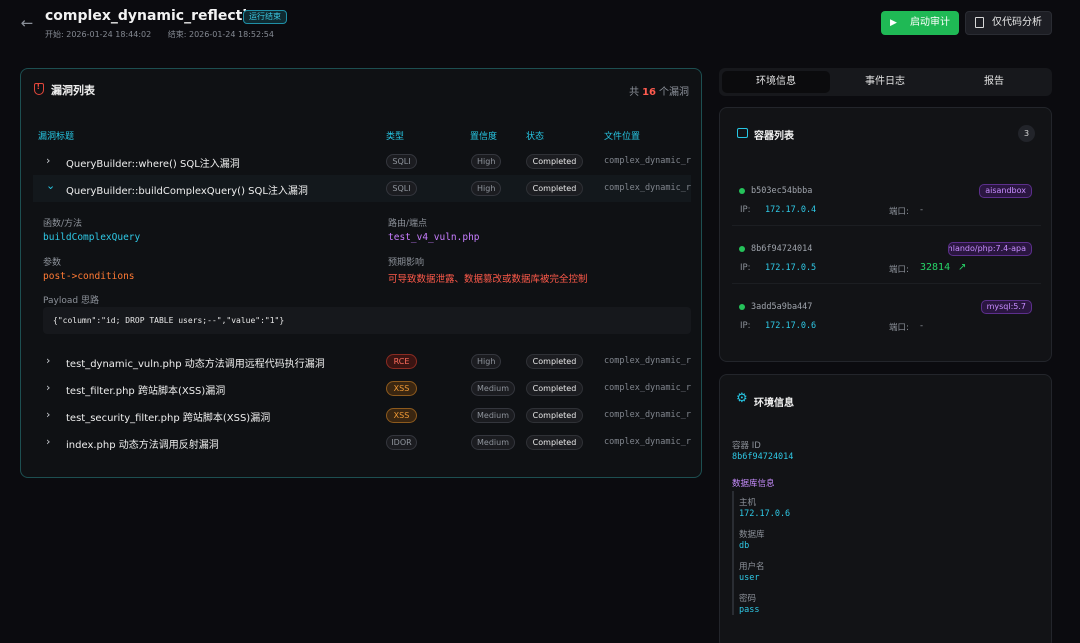  I want to click on type-badge: IDOR, so click(401, 442).